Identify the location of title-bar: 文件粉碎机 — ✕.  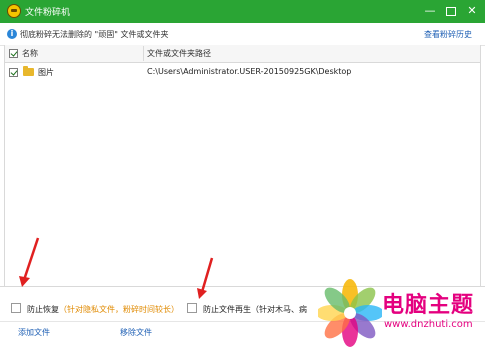
(242, 11).